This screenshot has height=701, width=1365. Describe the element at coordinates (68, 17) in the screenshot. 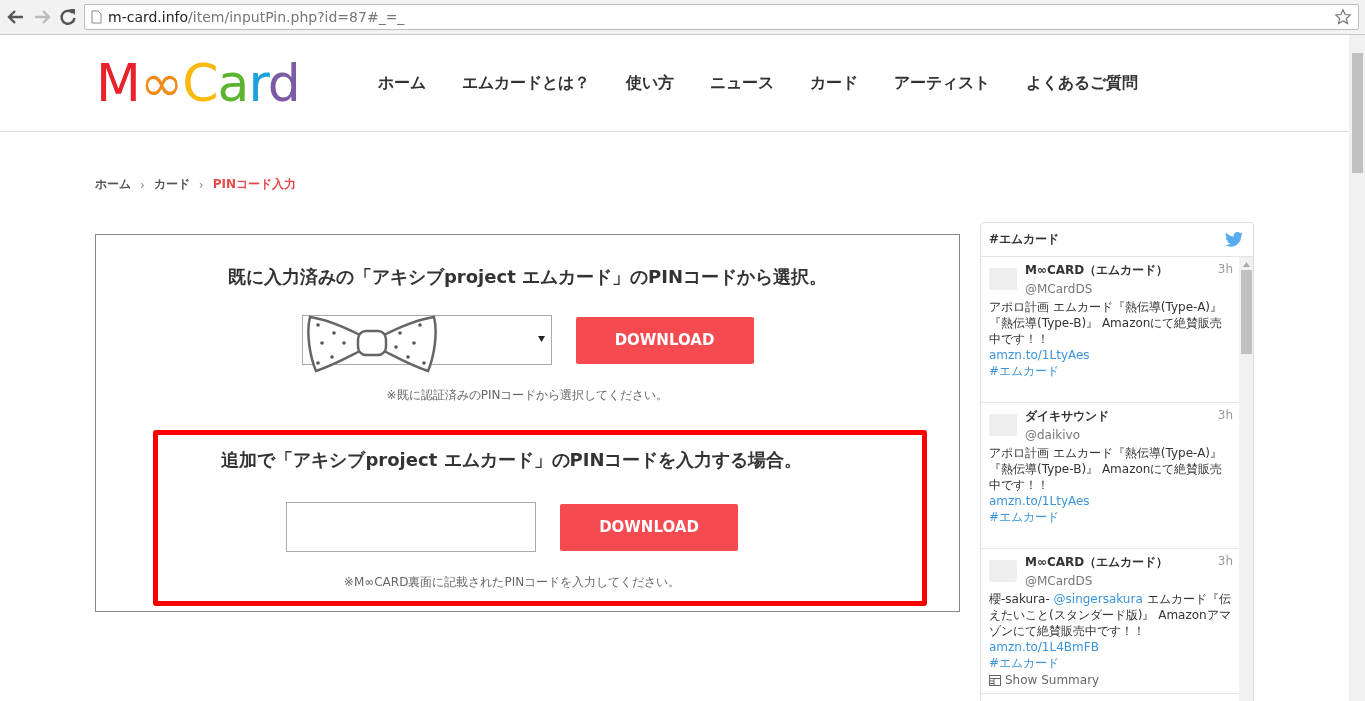

I see `reload-icon` at that location.